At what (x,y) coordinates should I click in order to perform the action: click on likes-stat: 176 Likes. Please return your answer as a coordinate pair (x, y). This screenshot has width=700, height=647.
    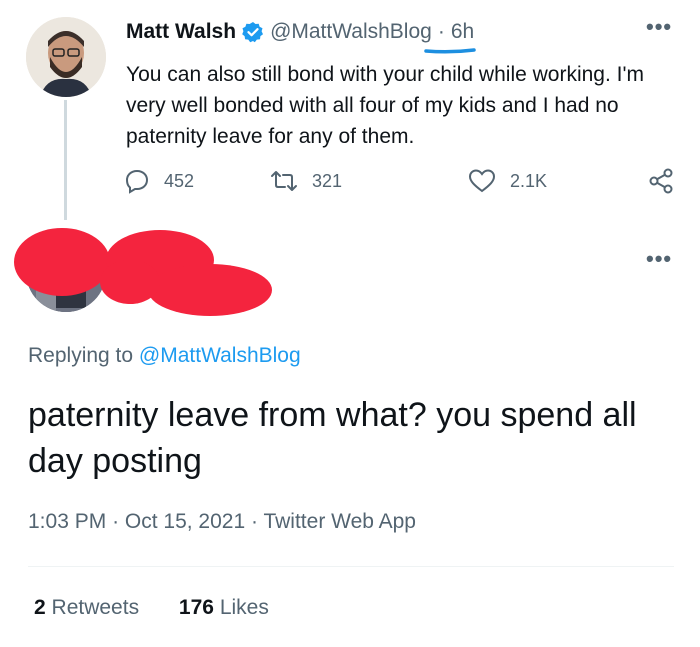
    Looking at the image, I should click on (224, 607).